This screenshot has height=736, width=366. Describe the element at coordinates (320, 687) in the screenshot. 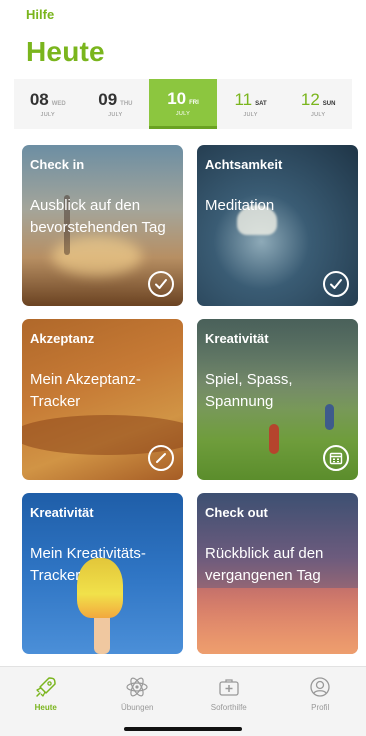

I see `profile-icon` at that location.